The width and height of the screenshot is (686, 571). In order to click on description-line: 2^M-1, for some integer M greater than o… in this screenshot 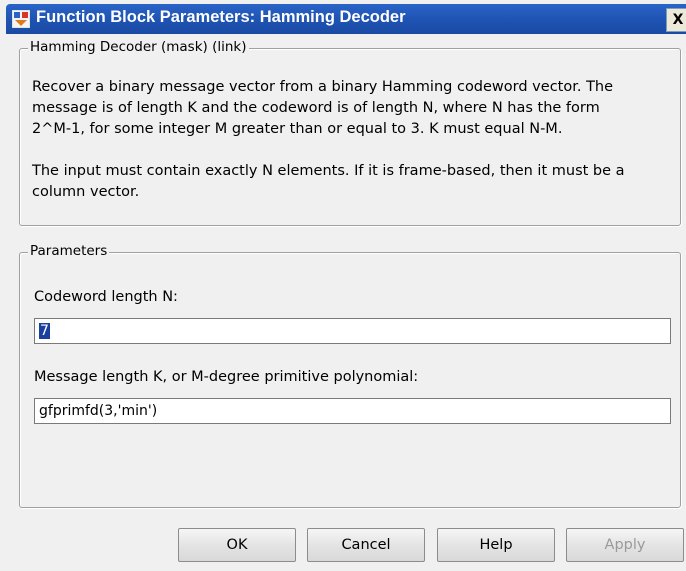, I will do `click(297, 129)`.